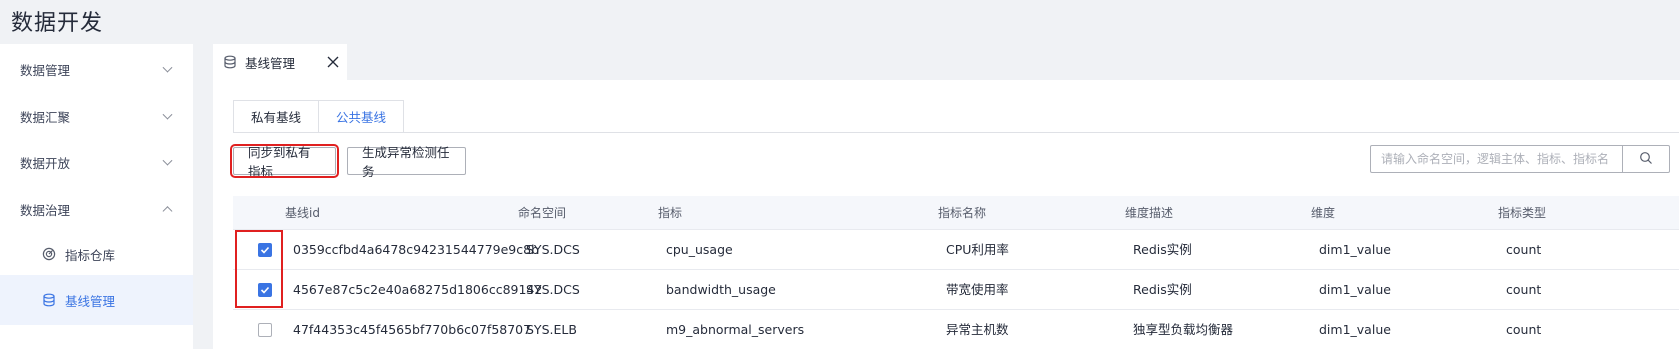 The height and width of the screenshot is (349, 1680). What do you see at coordinates (977, 249) in the screenshot?
I see `cell-metric-name: CPU利用率` at bounding box center [977, 249].